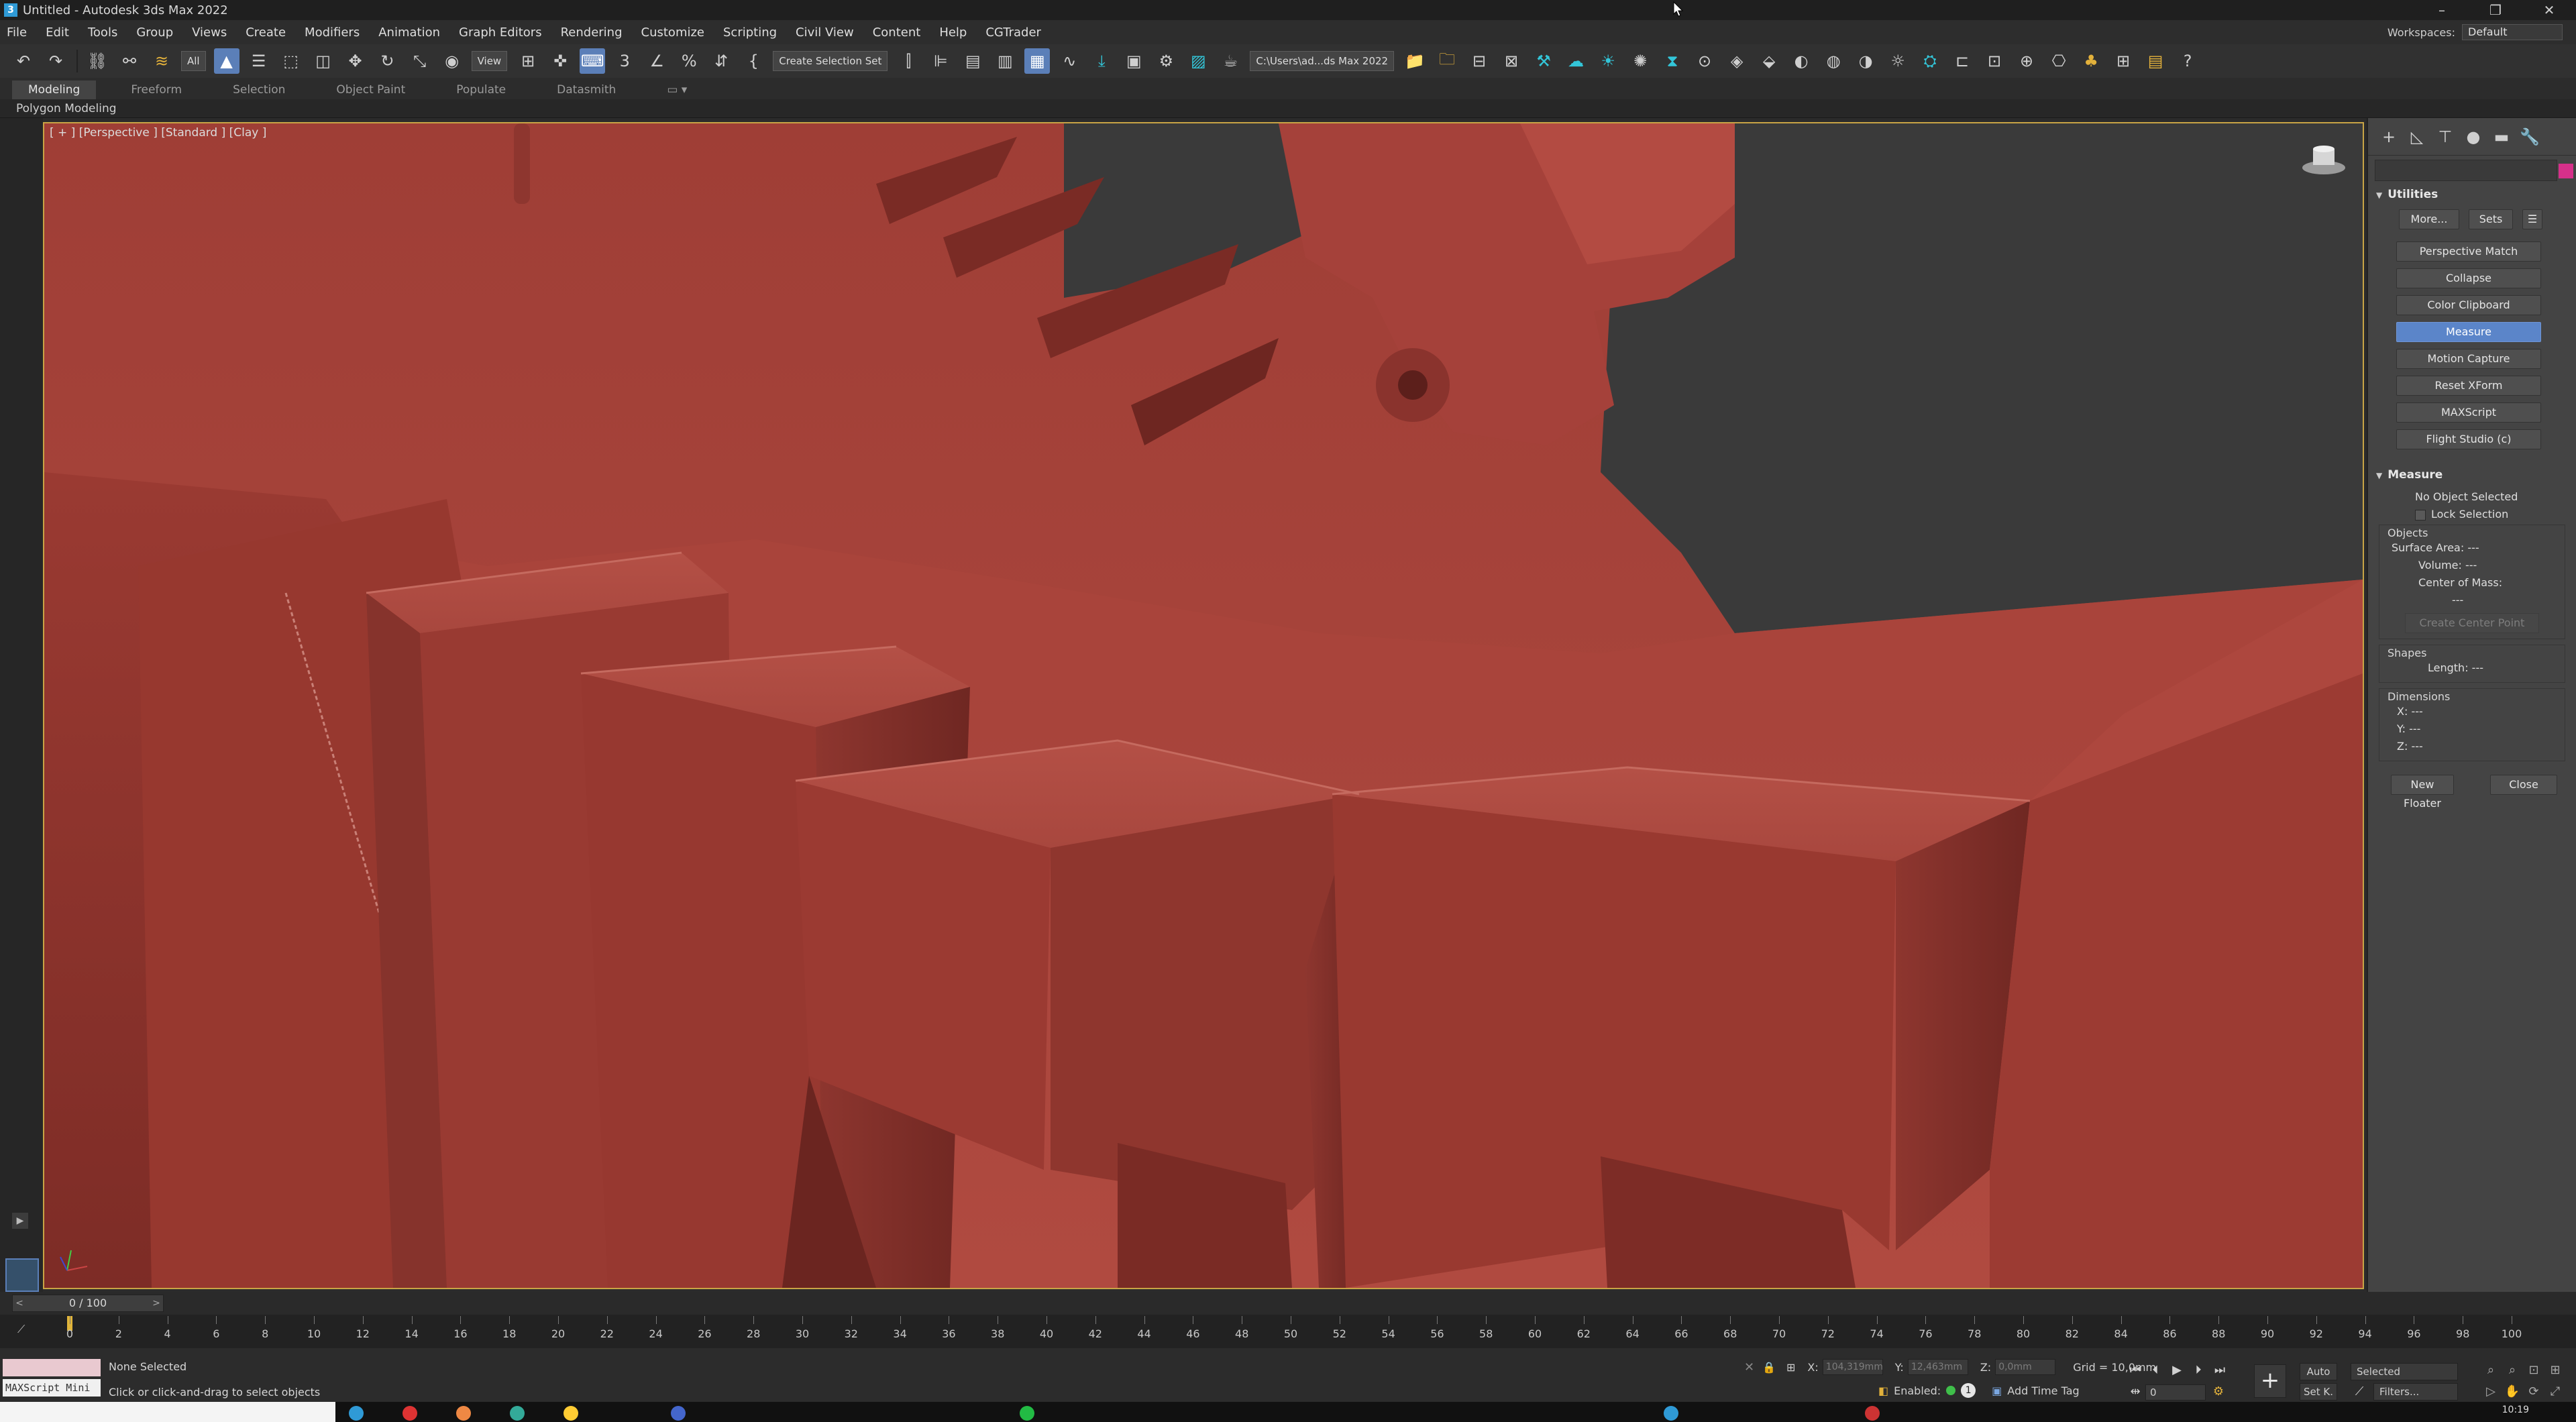 The image size is (2576, 1422). Describe the element at coordinates (2175, 1393) in the screenshot. I see `current-frame-field: 0` at that location.